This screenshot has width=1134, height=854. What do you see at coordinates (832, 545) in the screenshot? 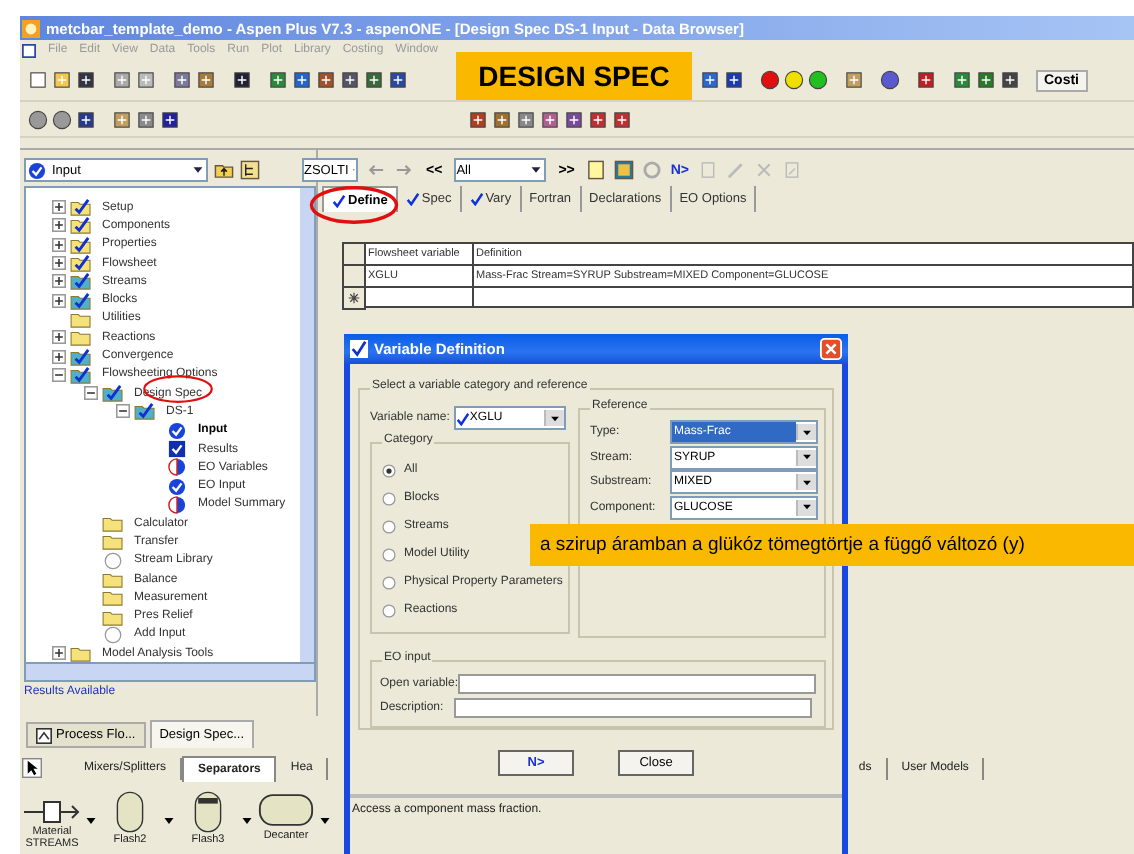
I see `annotation-label: a szirup áramban a glükóz tömegtörtje a függő változó (y)` at bounding box center [832, 545].